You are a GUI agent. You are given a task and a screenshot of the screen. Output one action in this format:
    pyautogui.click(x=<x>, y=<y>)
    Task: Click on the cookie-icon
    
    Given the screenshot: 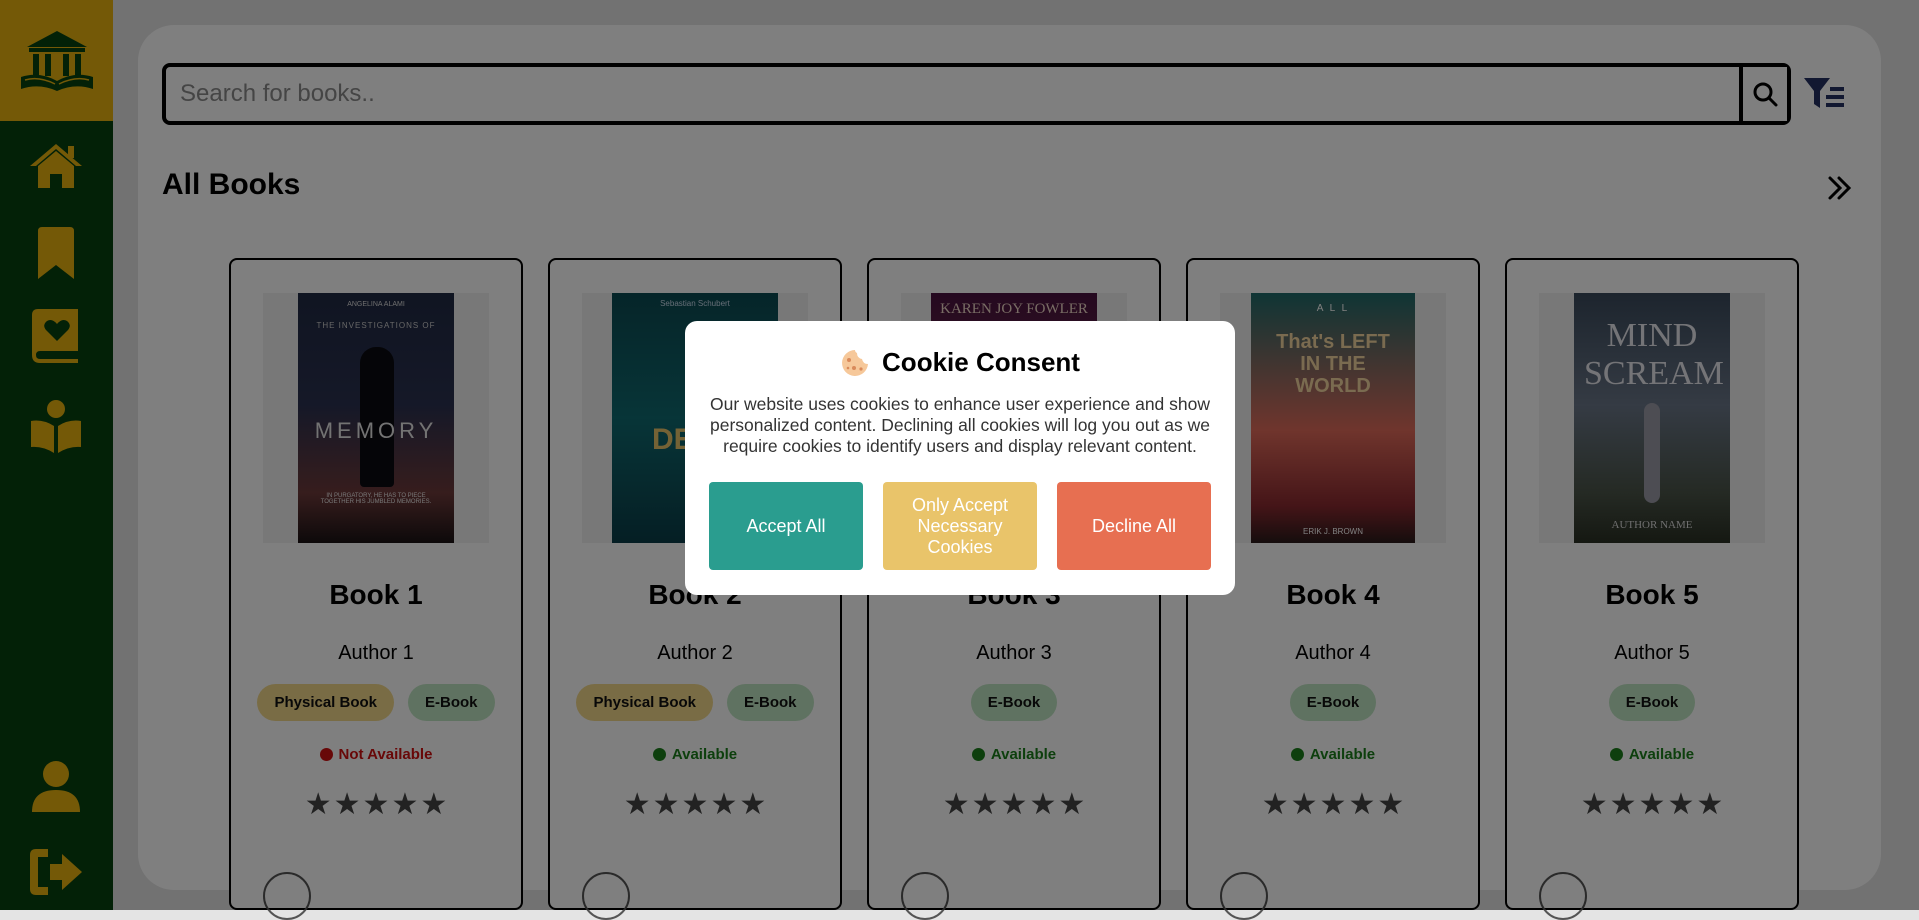 What is the action you would take?
    pyautogui.click(x=855, y=362)
    